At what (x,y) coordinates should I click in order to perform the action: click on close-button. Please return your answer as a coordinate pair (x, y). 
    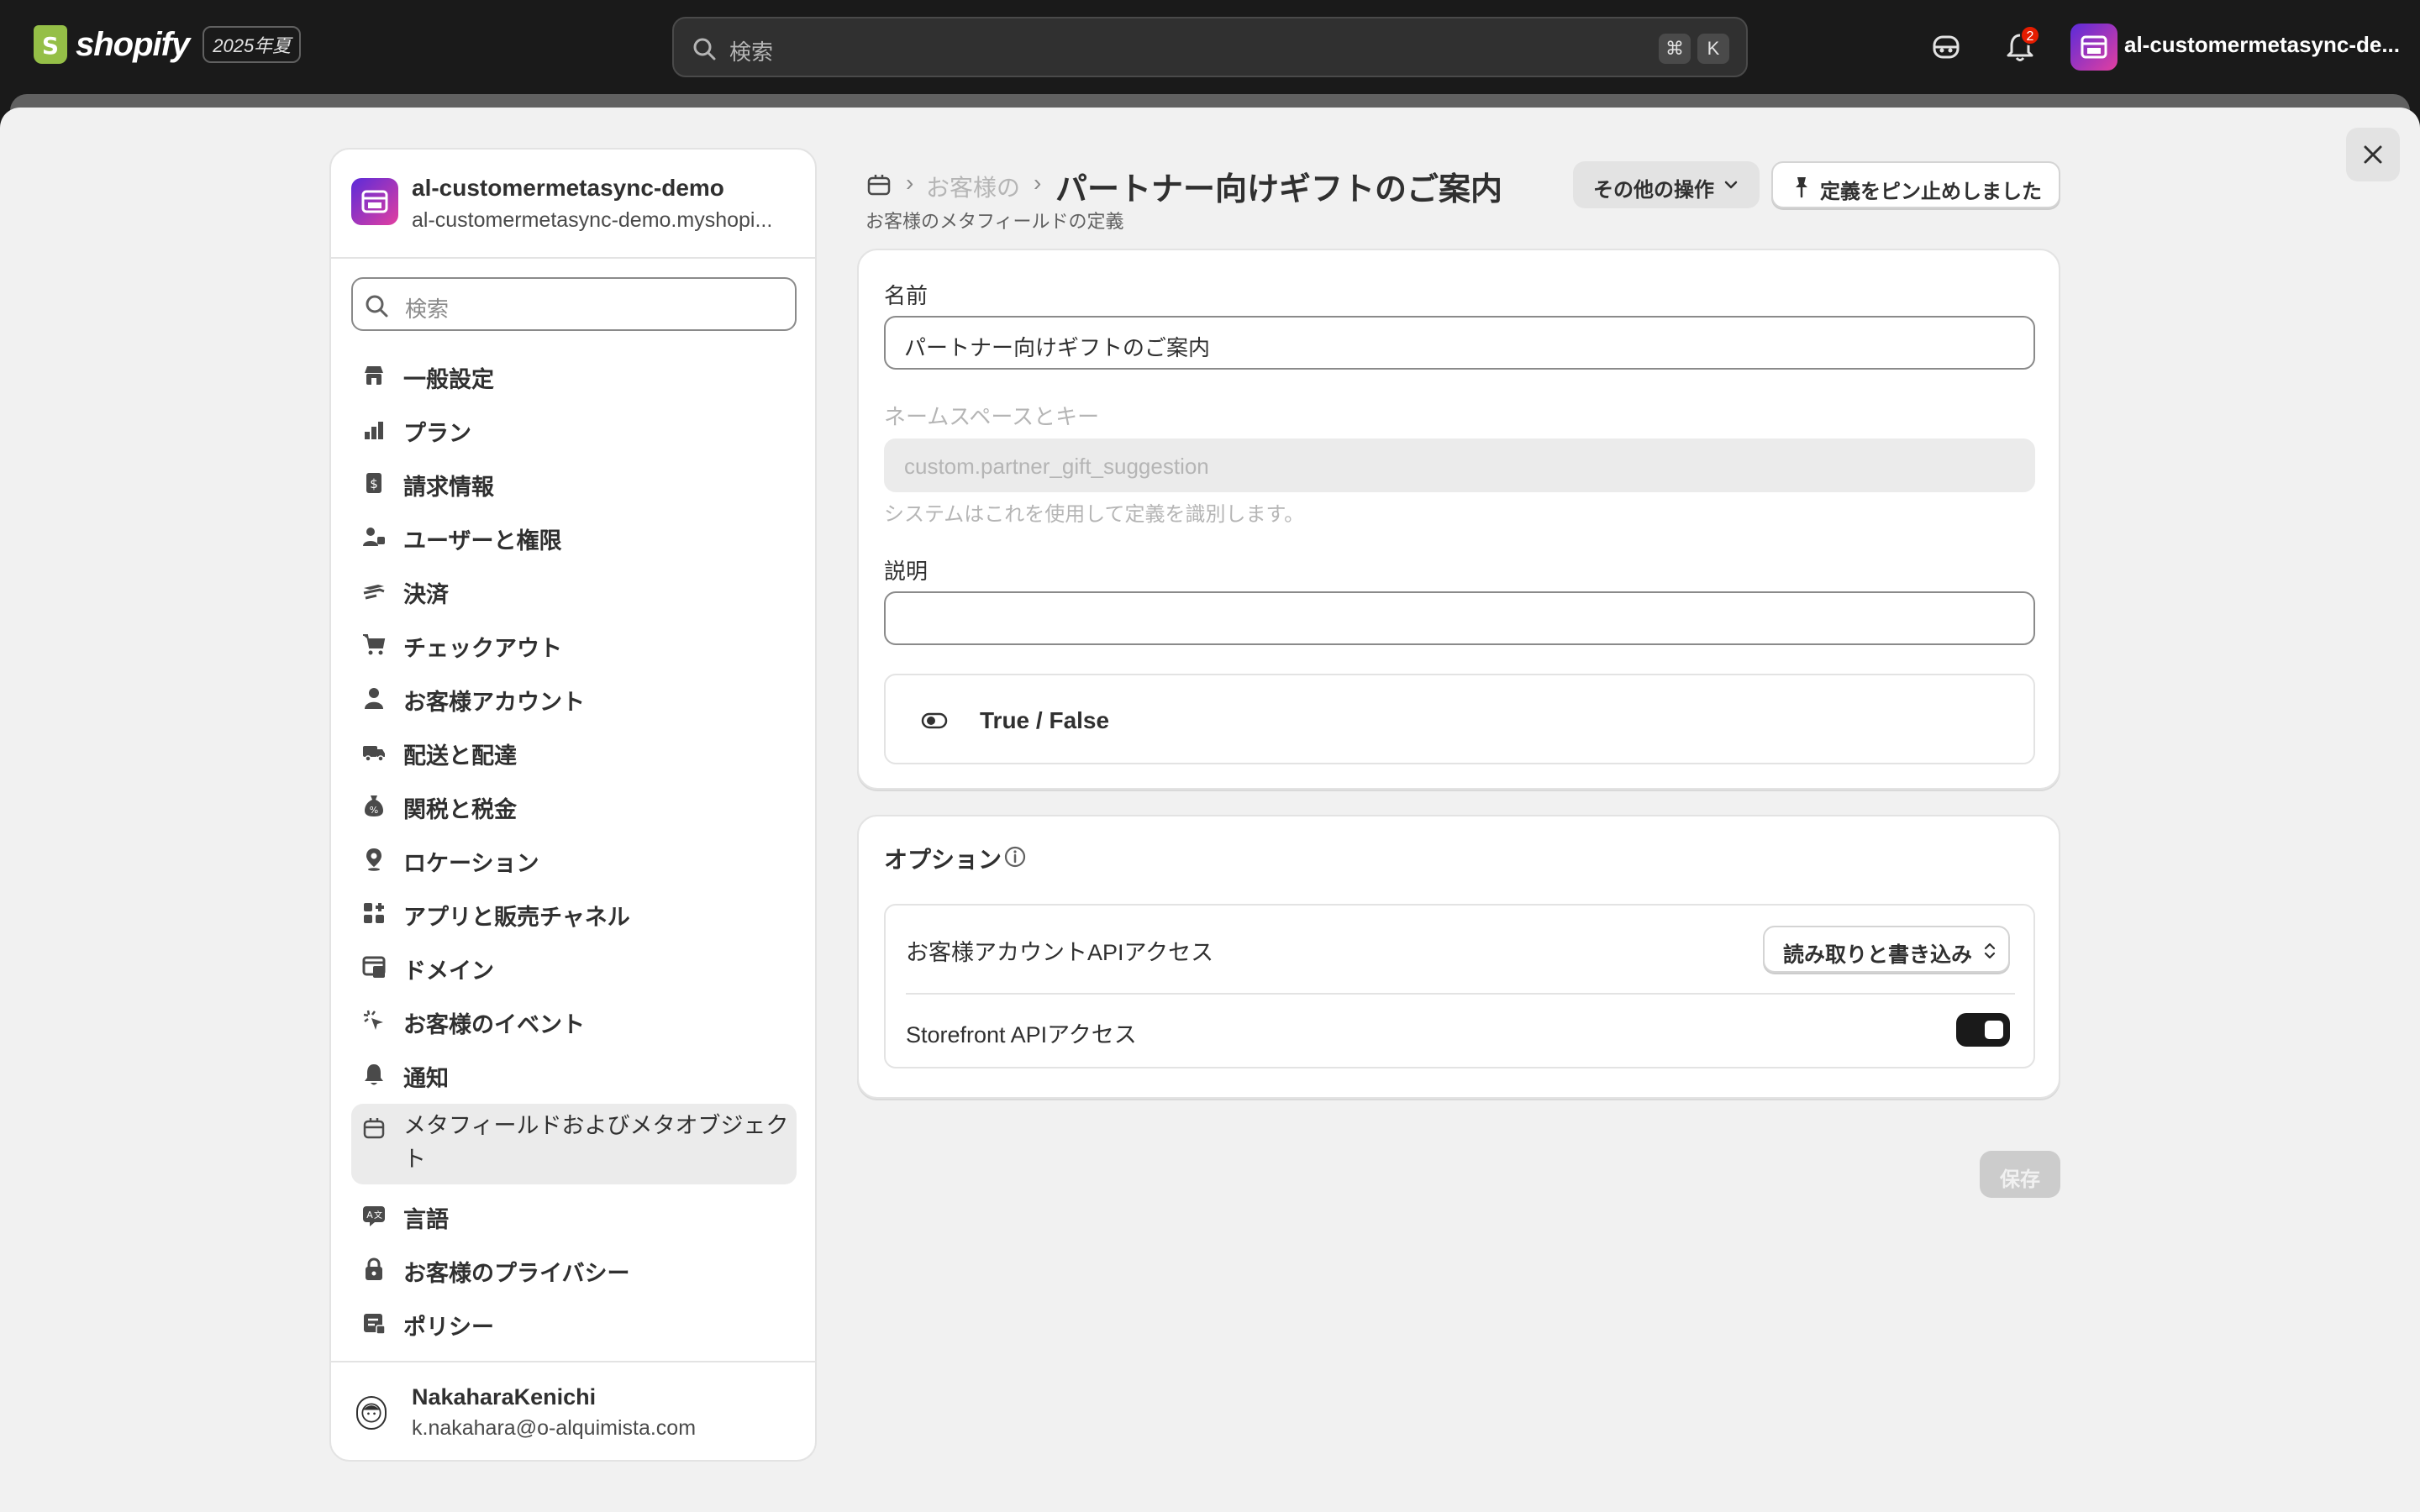
    Looking at the image, I should click on (2373, 154).